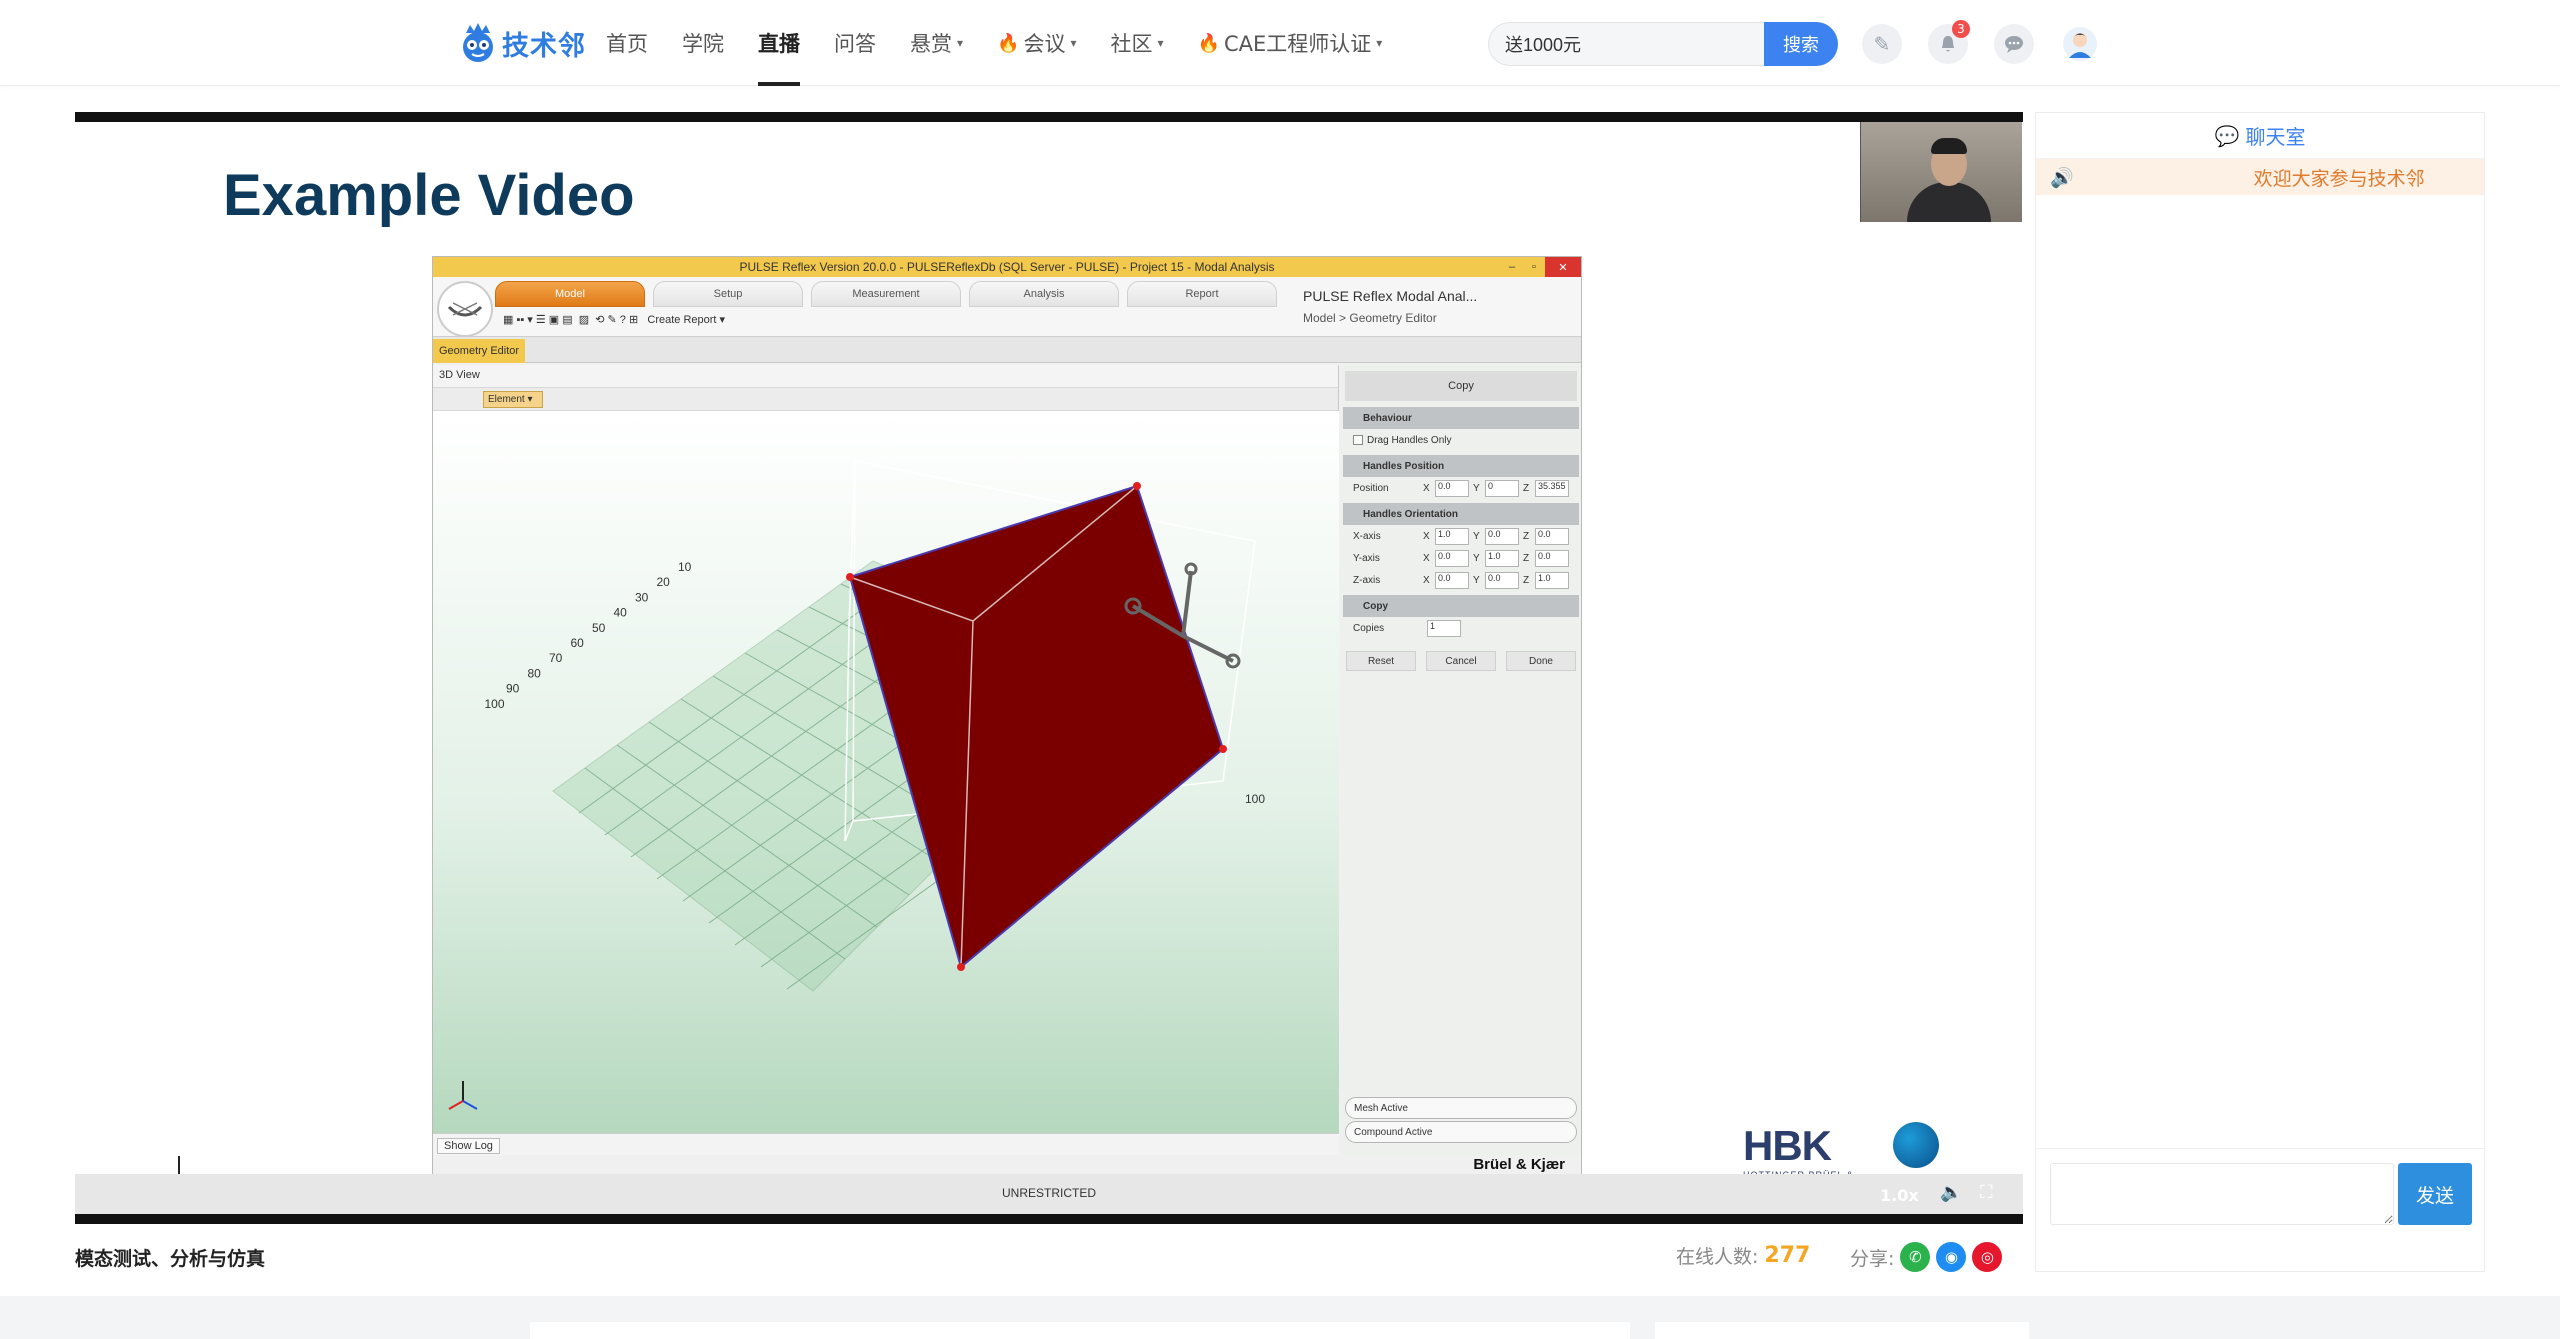 The image size is (2560, 1339). I want to click on axis-tick-label: 40, so click(621, 613).